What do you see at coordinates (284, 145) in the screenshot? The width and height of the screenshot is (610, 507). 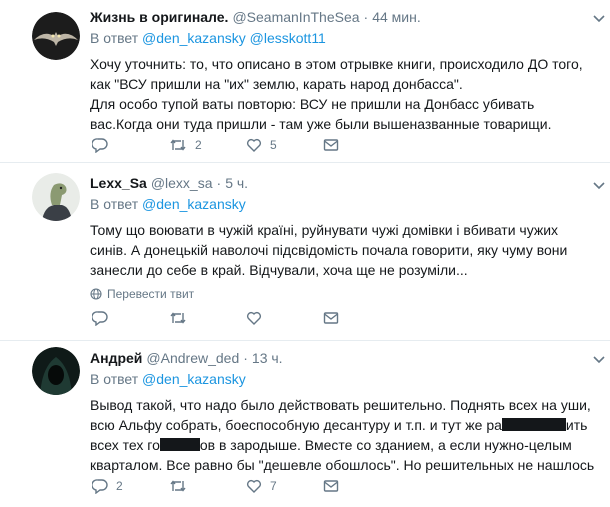 I see `like-button: 5` at bounding box center [284, 145].